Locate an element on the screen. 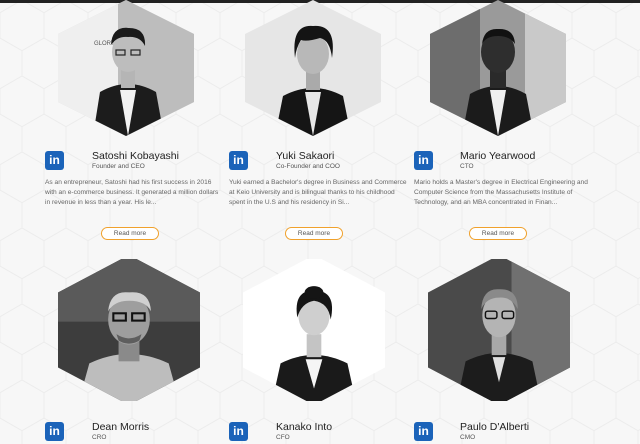  member-name: Yuki Sakaori is located at coordinates (305, 156).